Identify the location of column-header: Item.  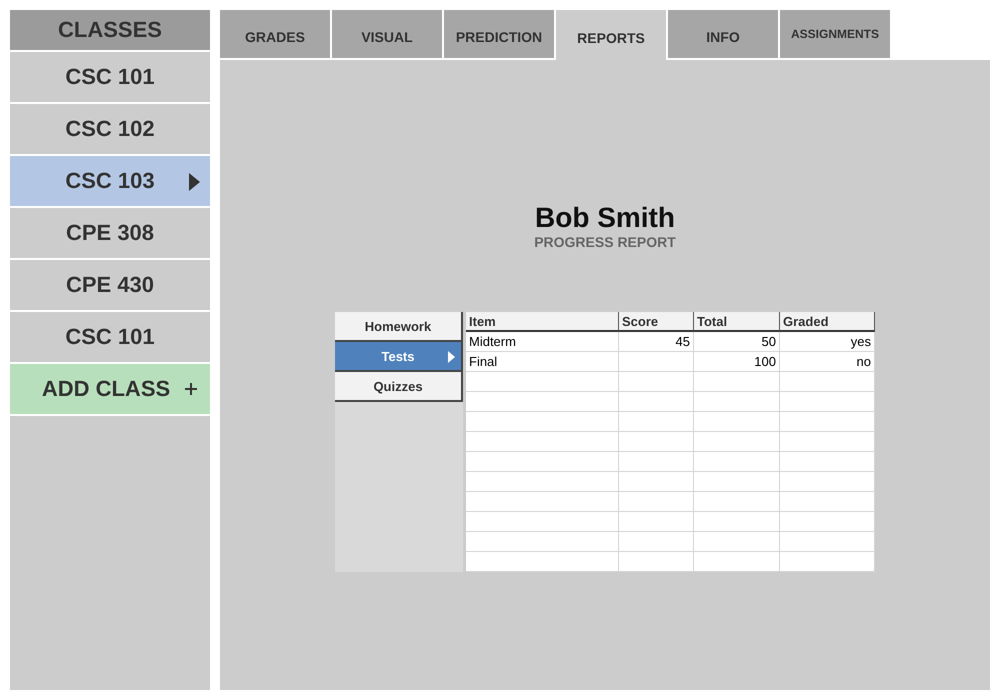
(542, 322).